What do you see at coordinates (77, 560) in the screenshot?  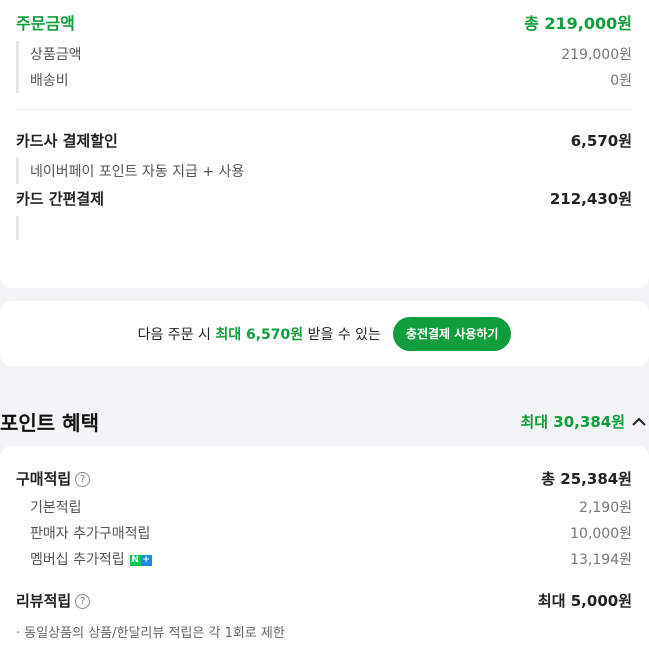 I see `item-label: 멤버십 추가적립` at bounding box center [77, 560].